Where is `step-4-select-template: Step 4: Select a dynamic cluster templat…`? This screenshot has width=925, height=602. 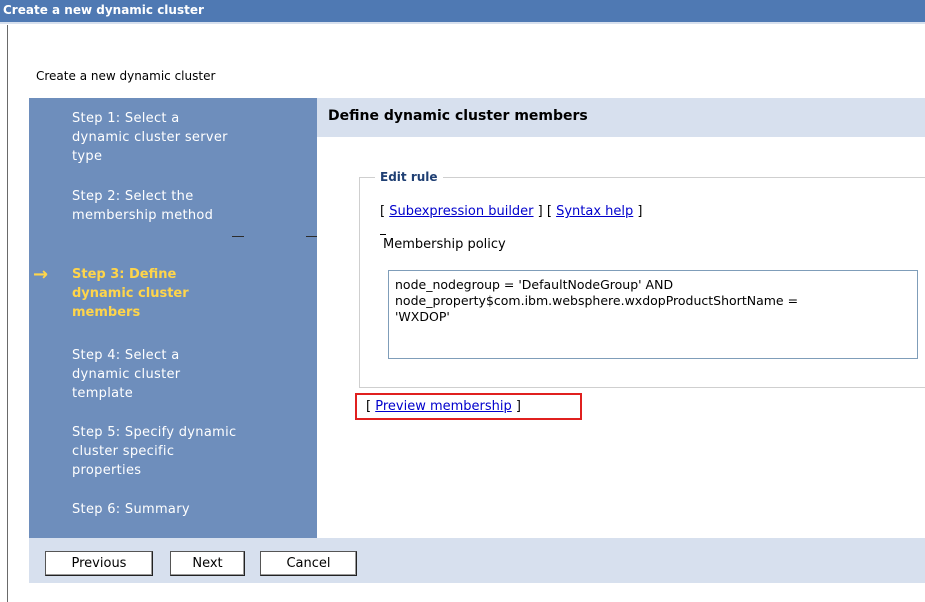 step-4-select-template: Step 4: Select a dynamic cluster templat… is located at coordinates (154, 374).